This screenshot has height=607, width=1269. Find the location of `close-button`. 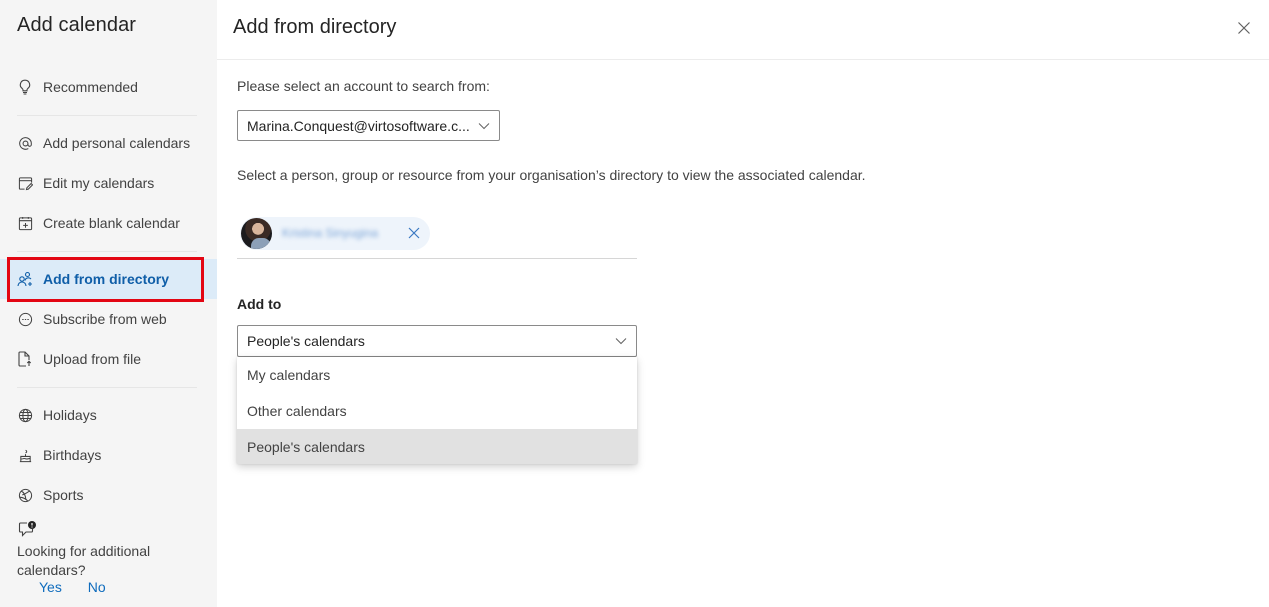

close-button is located at coordinates (1244, 28).